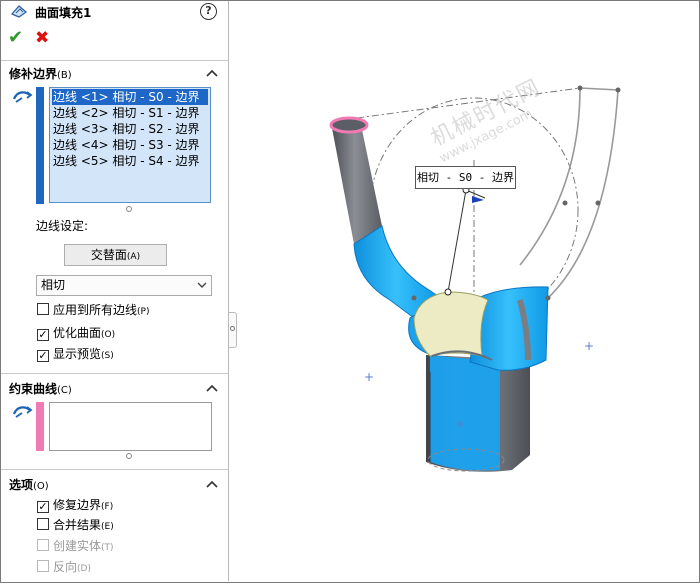 This screenshot has width=700, height=585. I want to click on curve-selection-icon, so click(22, 412).